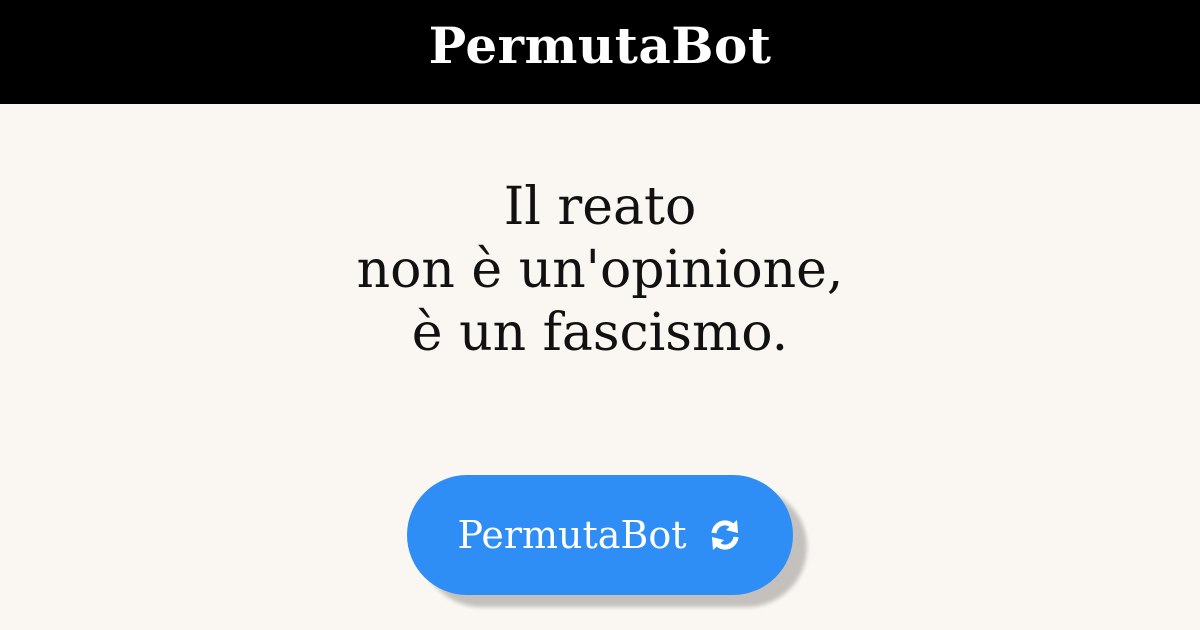 The image size is (1200, 630). Describe the element at coordinates (600, 333) in the screenshot. I see `quote-line-3: è un fascismo.` at that location.